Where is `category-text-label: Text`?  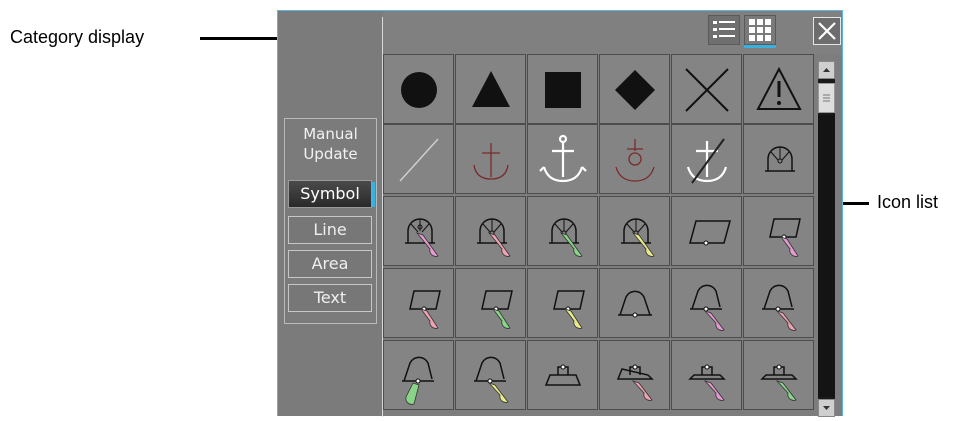 category-text-label: Text is located at coordinates (330, 297).